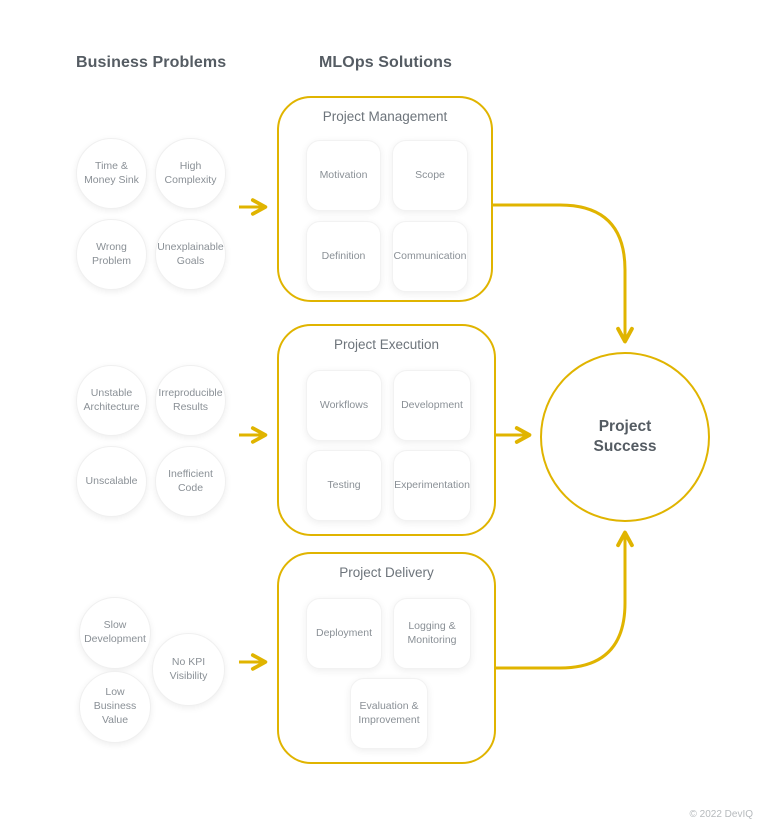 The height and width of the screenshot is (838, 777). What do you see at coordinates (386, 62) in the screenshot?
I see `column-heading-mlops-solutions: MLOps Solutions` at bounding box center [386, 62].